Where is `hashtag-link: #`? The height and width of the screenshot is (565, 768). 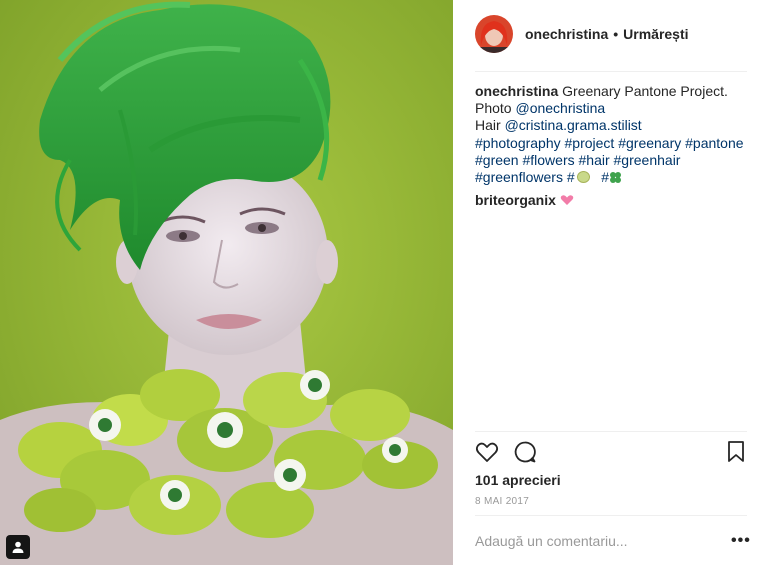 hashtag-link: # is located at coordinates (605, 177).